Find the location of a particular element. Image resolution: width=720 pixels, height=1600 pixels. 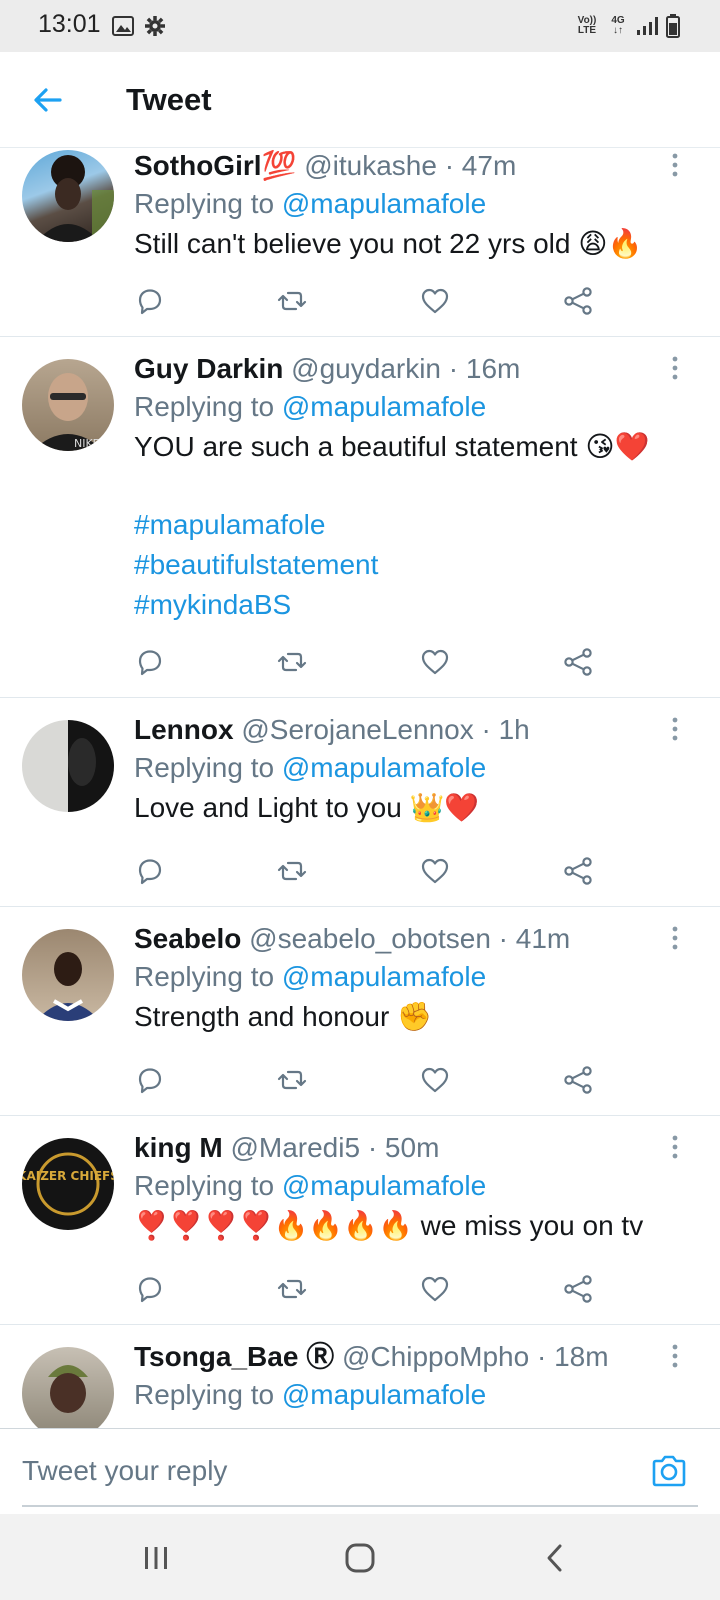

tweet-header: king M @Maredi5 · 50m is located at coordinates (407, 1148).